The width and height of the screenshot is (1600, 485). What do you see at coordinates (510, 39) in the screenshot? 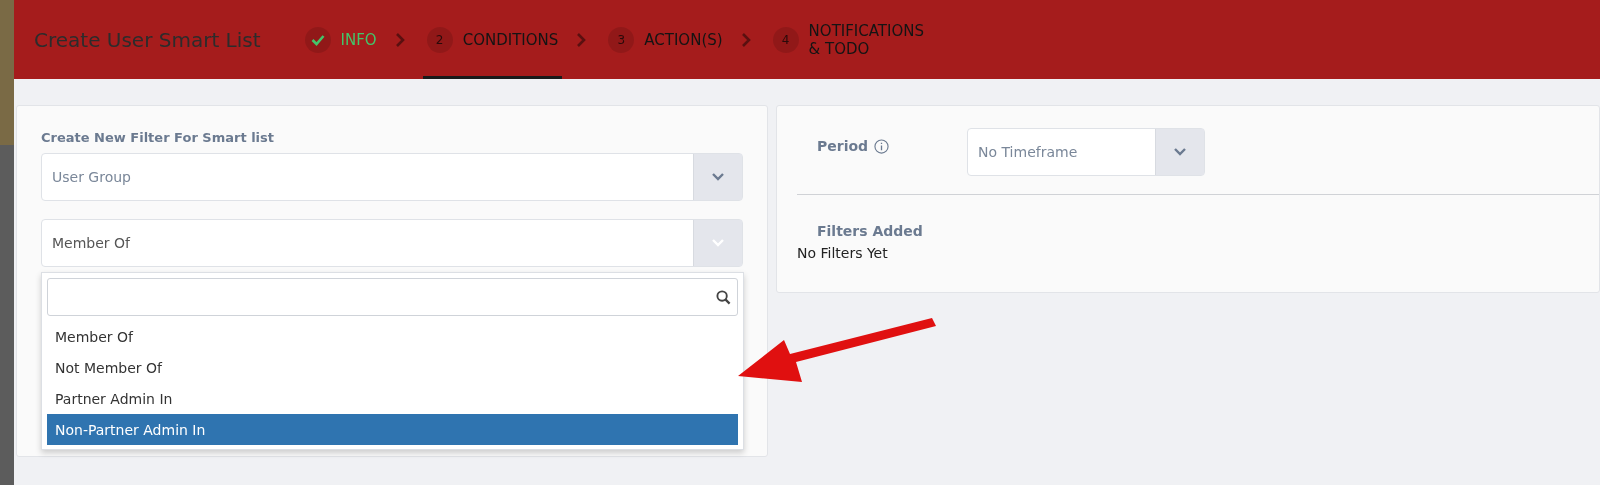
I see `step-label: CONDITIONS` at bounding box center [510, 39].